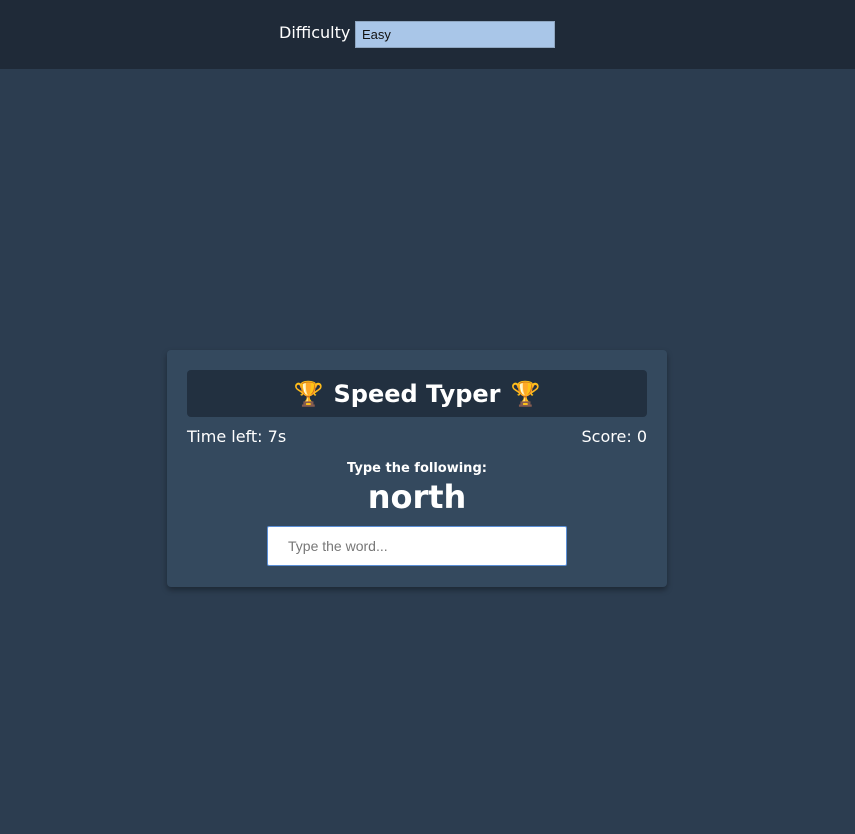  Describe the element at coordinates (225, 436) in the screenshot. I see `time-left-label: Time left:` at that location.